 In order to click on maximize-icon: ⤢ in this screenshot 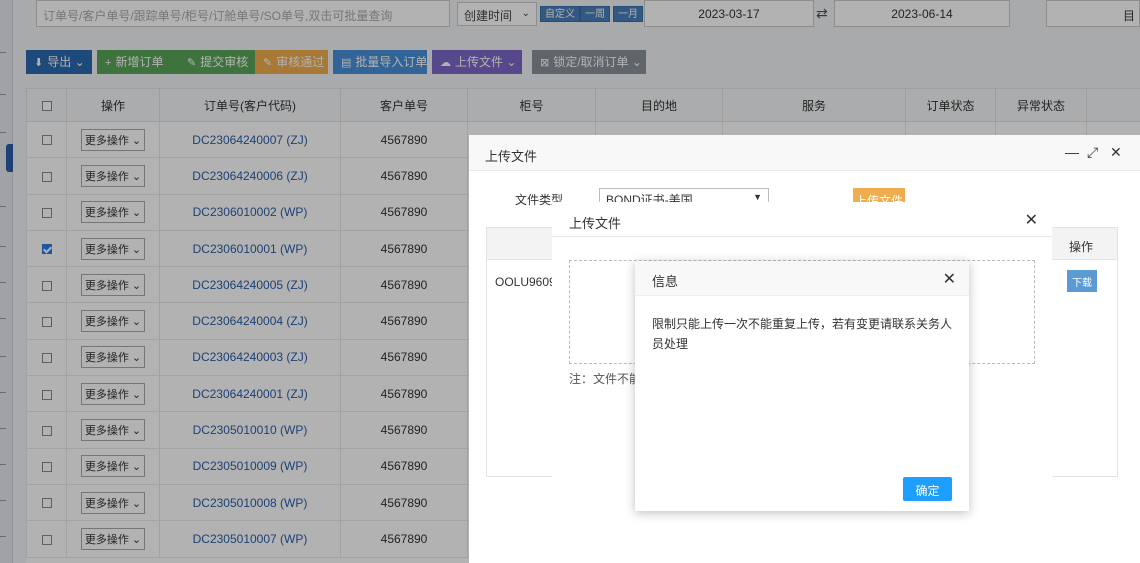, I will do `click(1092, 152)`.